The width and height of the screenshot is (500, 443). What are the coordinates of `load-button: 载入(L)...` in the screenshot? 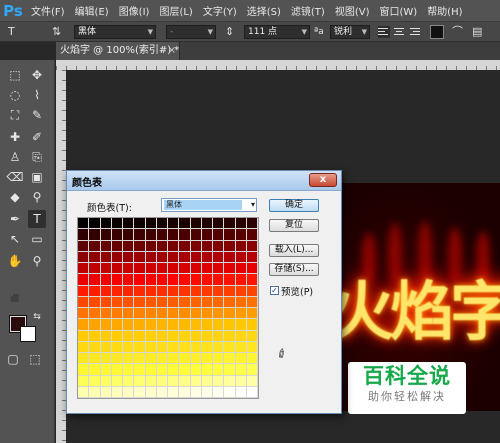 It's located at (294, 250).